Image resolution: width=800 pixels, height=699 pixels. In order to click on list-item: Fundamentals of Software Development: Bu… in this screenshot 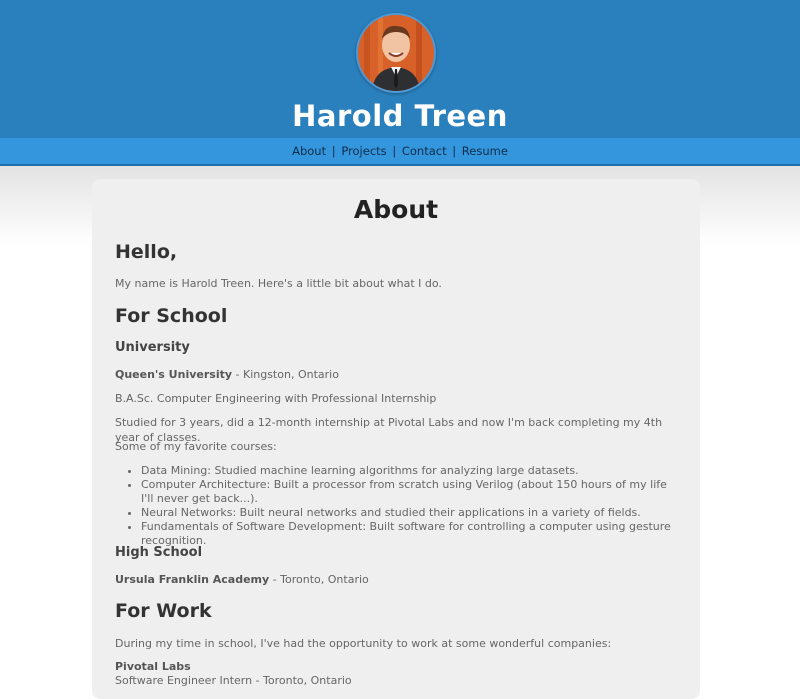, I will do `click(409, 534)`.